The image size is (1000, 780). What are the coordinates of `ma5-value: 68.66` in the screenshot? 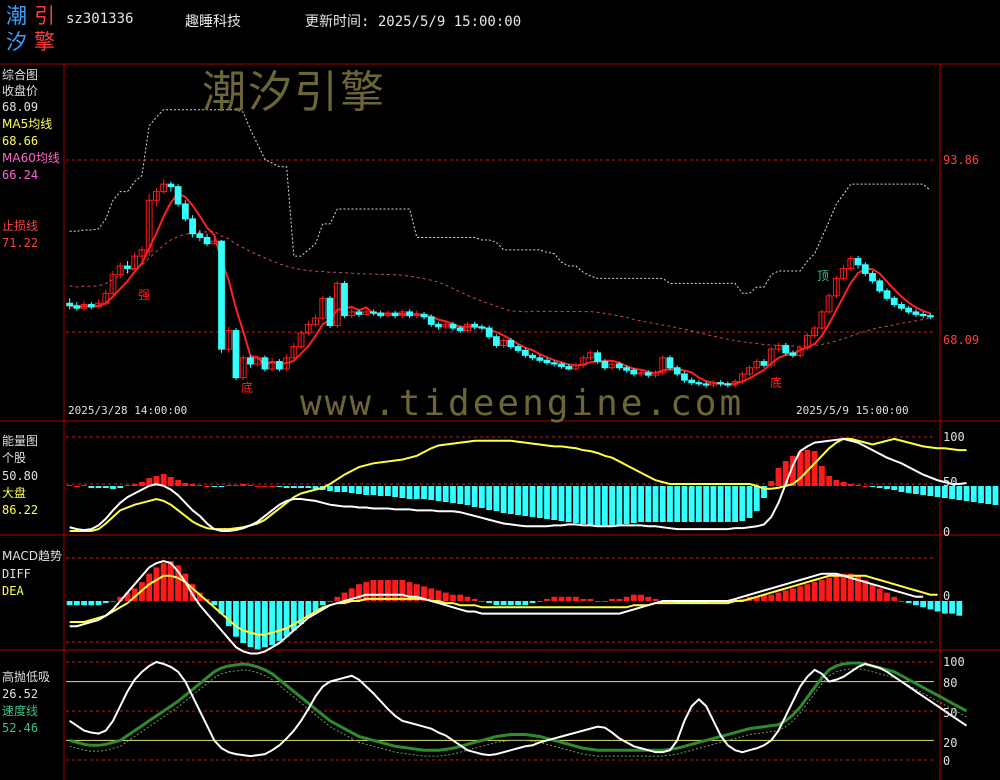 It's located at (20, 141).